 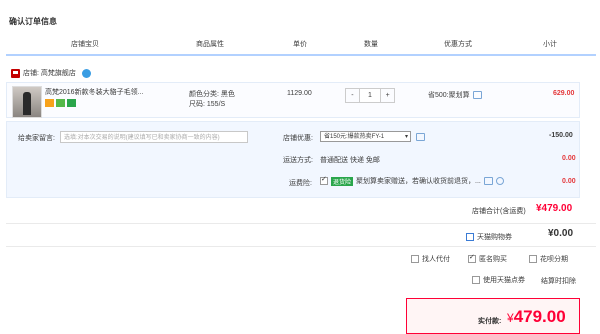 I want to click on col-shop-item: 店铺宝贝, so click(x=85, y=44).